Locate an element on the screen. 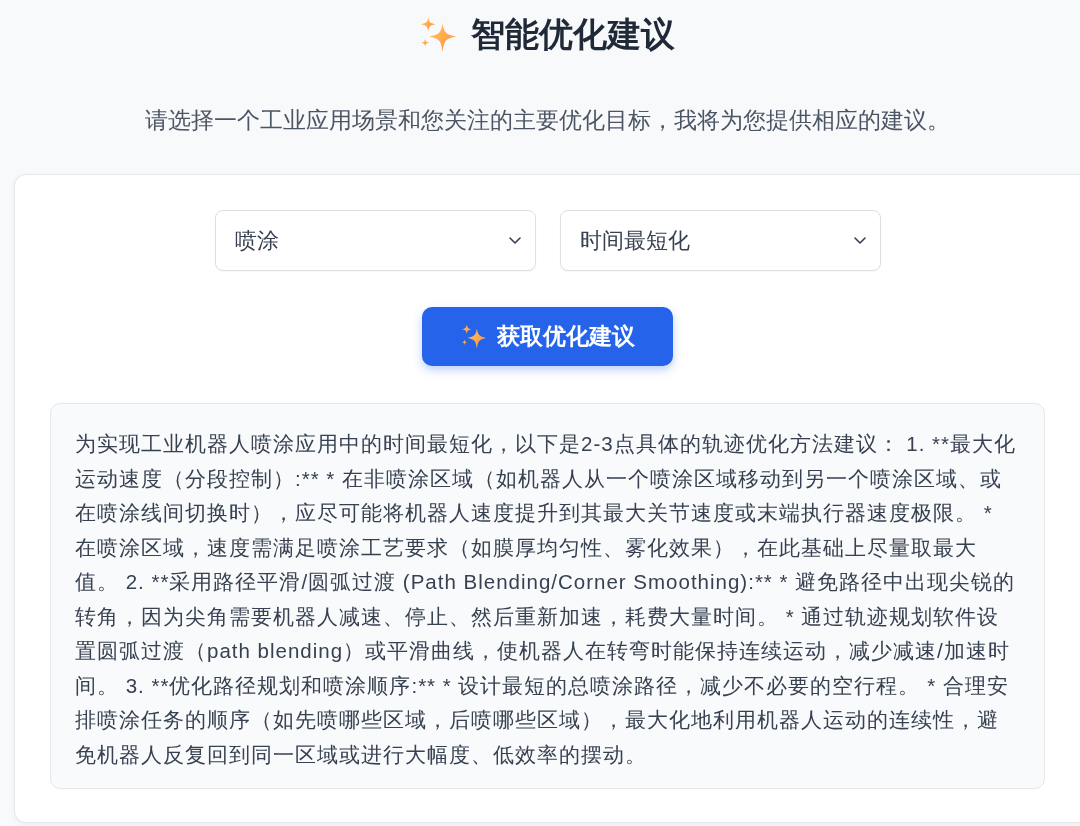 This screenshot has height=826, width=1080. page-subtitle: 请选择一个工业应用场景和您关注的主要优化目标，我将为您提供相应的建议。 is located at coordinates (547, 121).